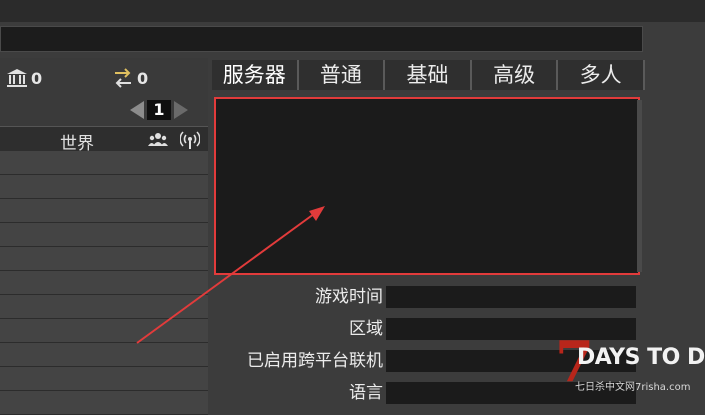 The width and height of the screenshot is (705, 415). I want to click on logo-title: DAYS TO DIE, so click(641, 357).